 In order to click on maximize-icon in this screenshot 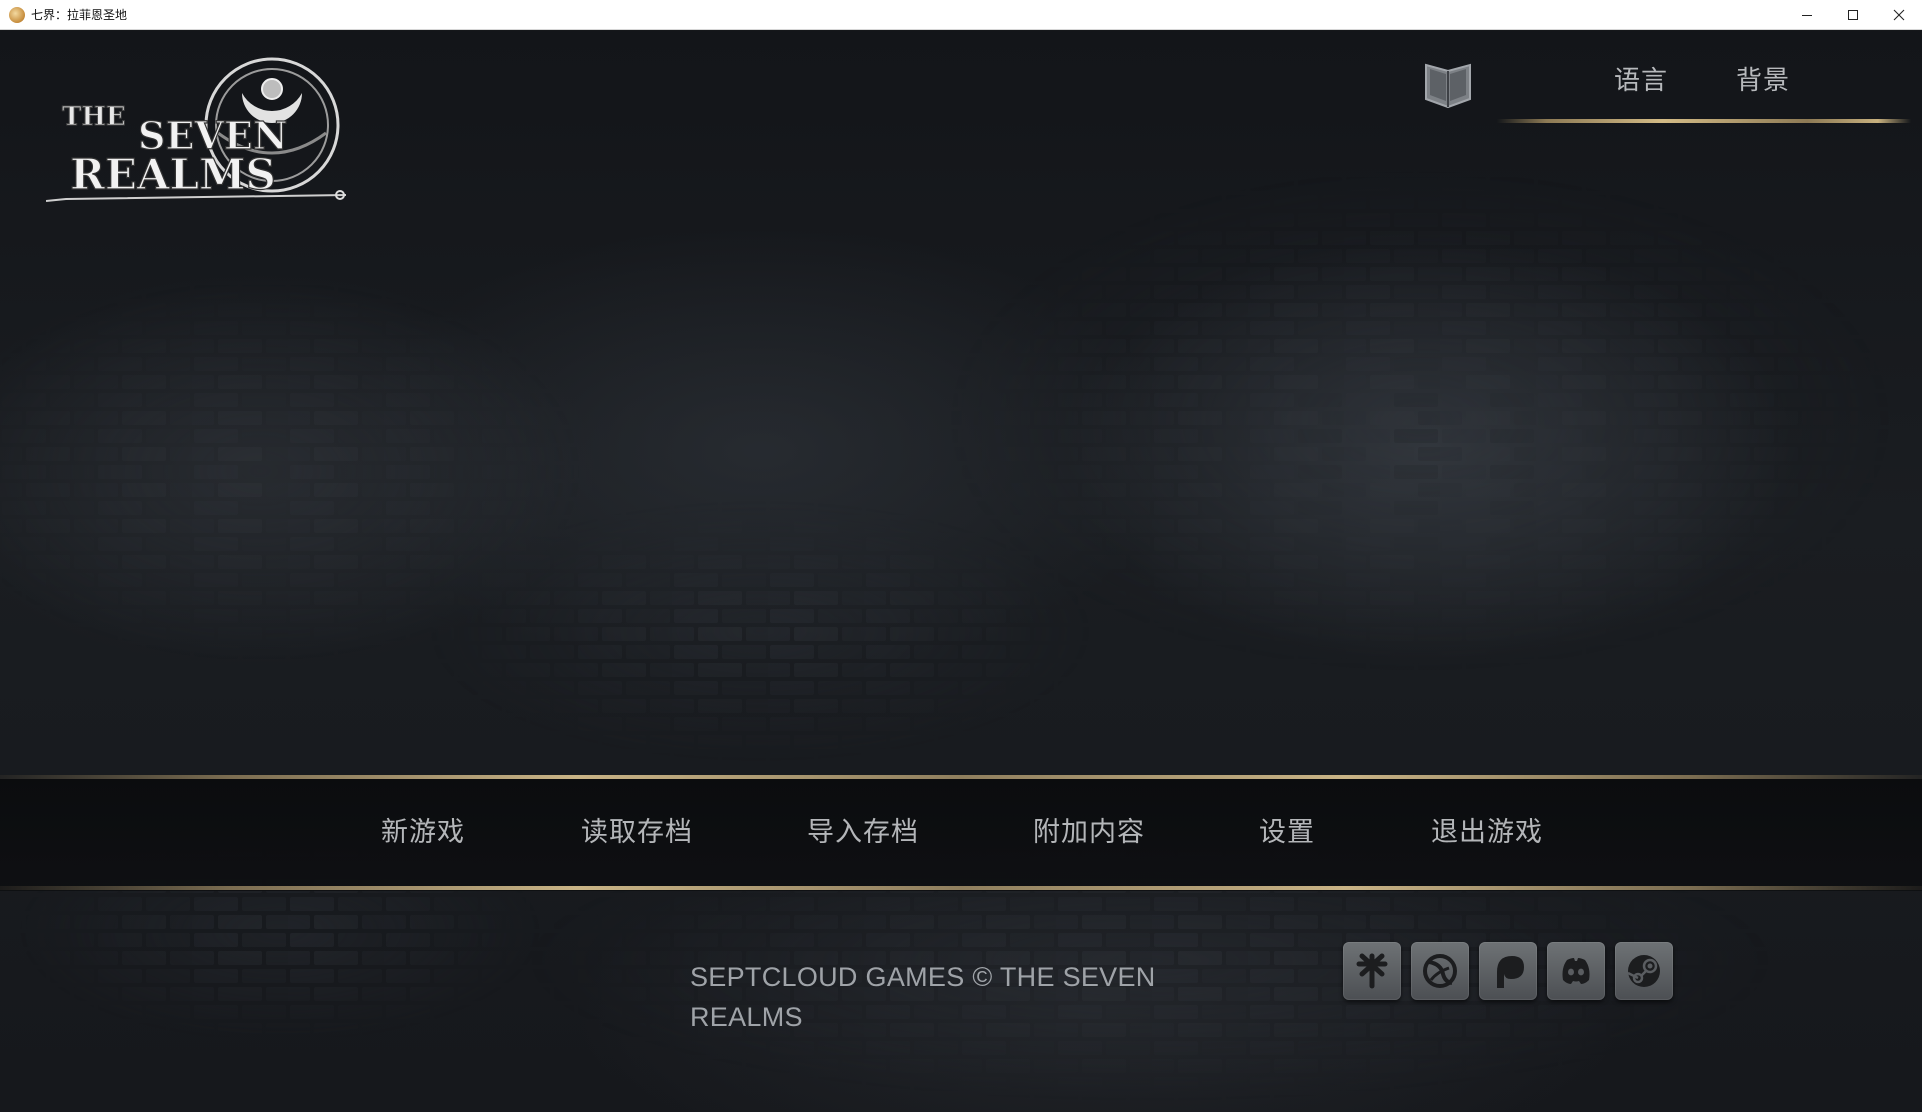, I will do `click(1853, 15)`.